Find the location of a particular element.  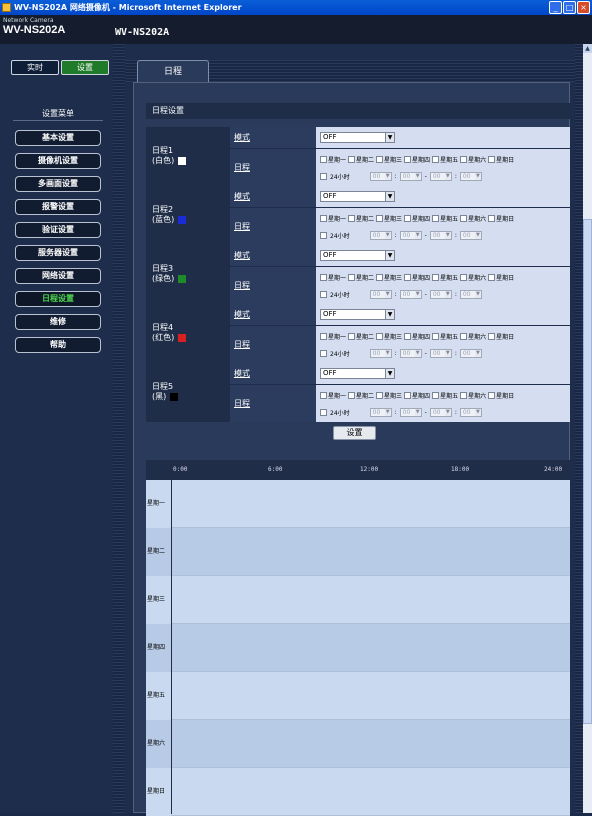

minimize-button: _ is located at coordinates (555, 7).